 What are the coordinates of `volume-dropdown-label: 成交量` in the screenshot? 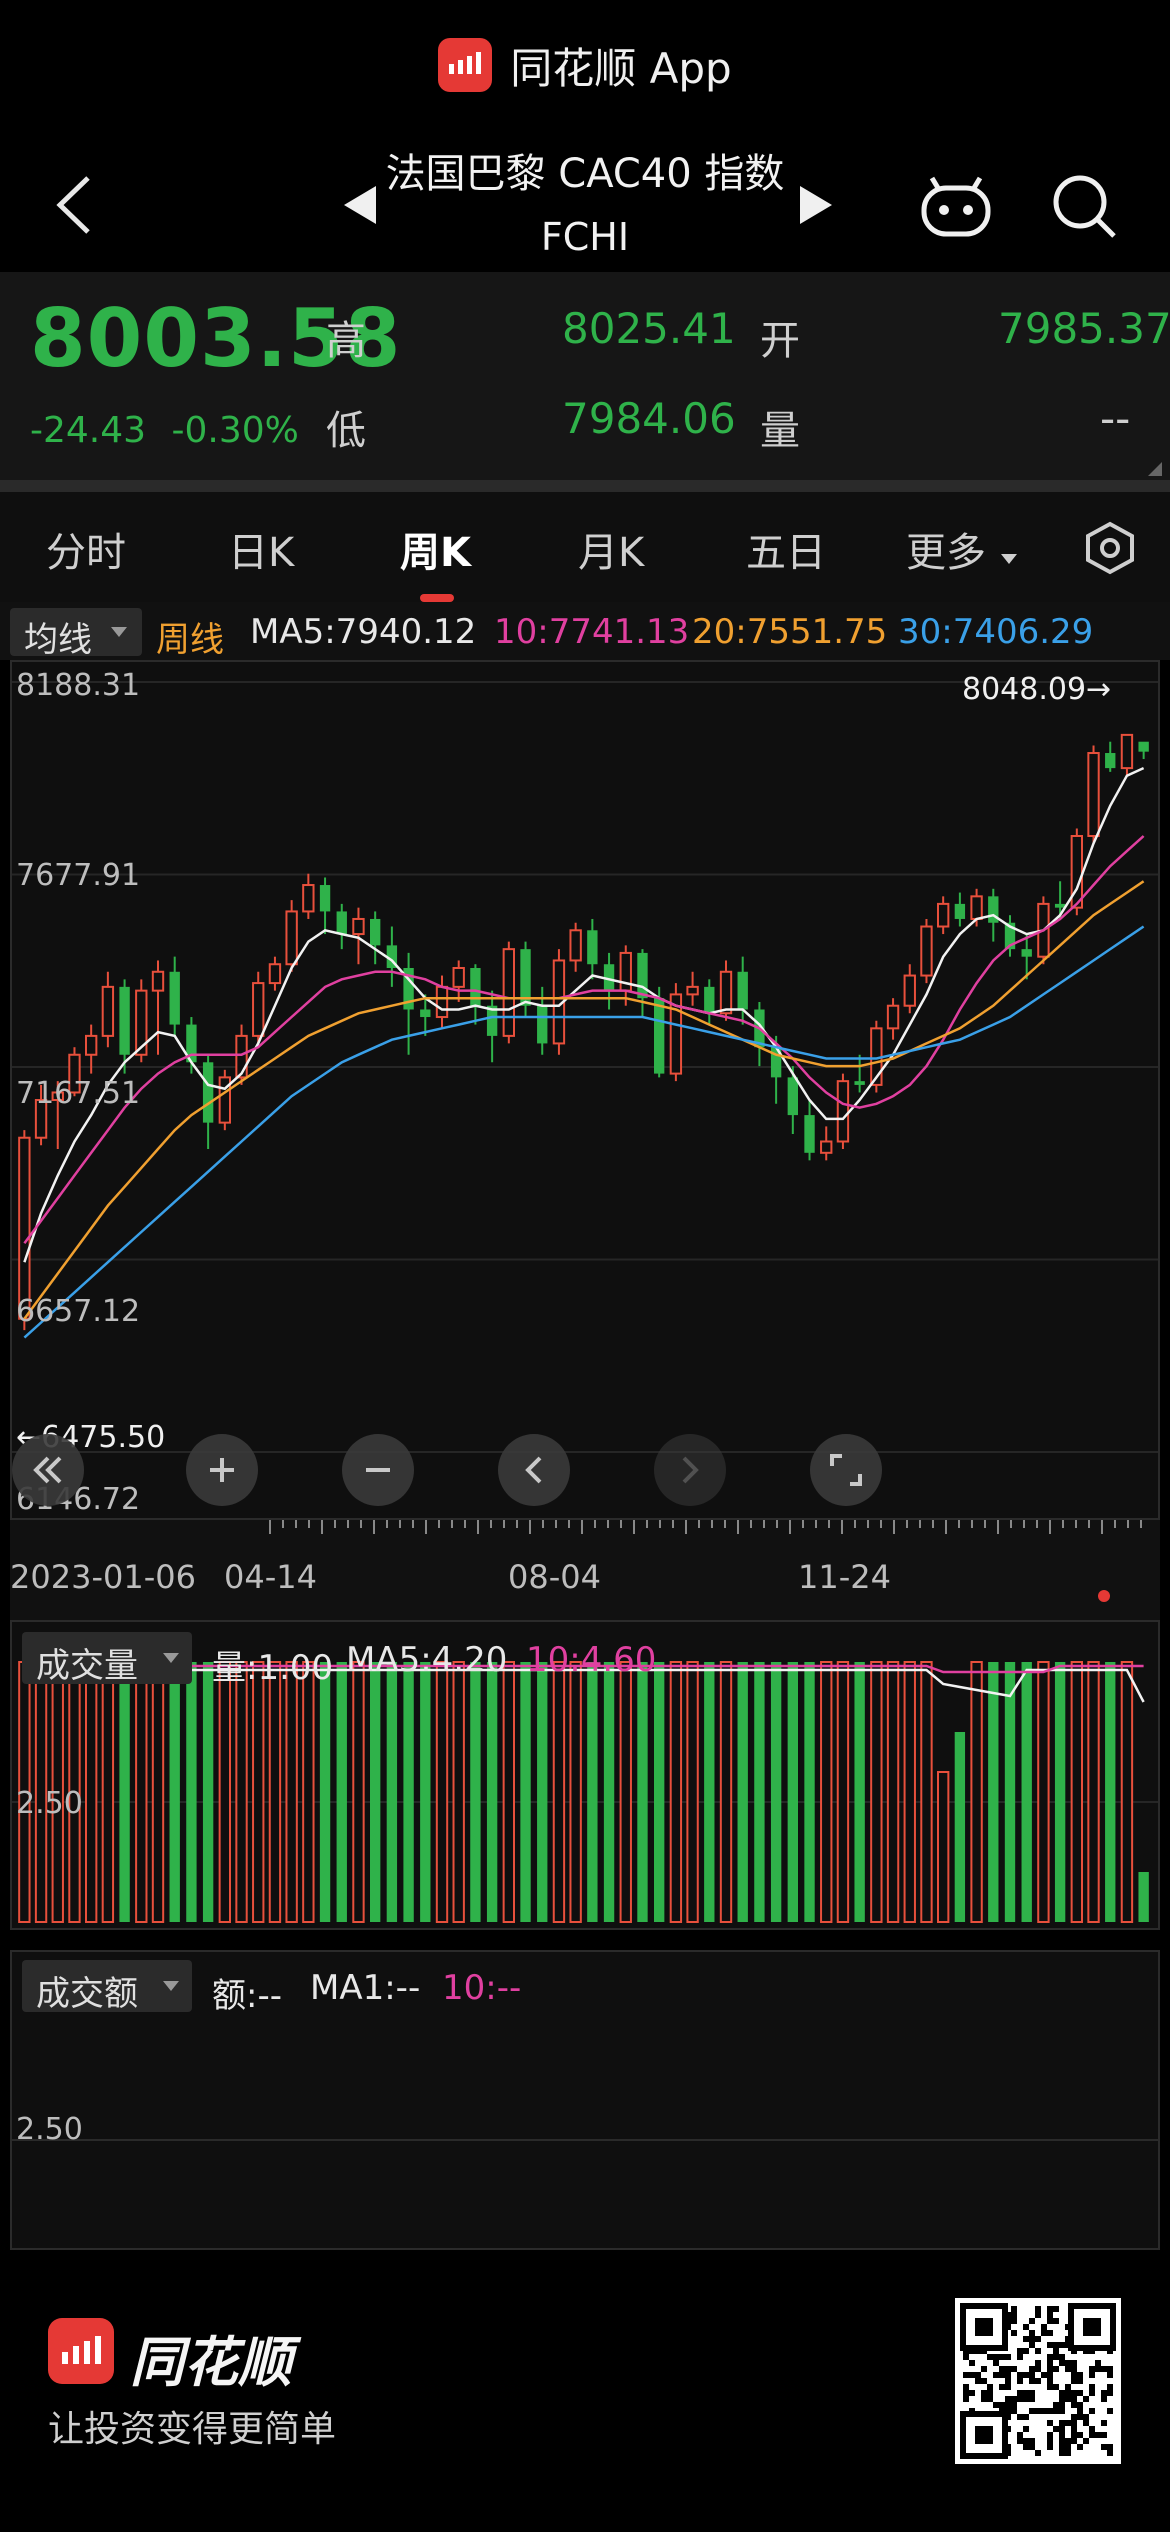 It's located at (87, 1666).